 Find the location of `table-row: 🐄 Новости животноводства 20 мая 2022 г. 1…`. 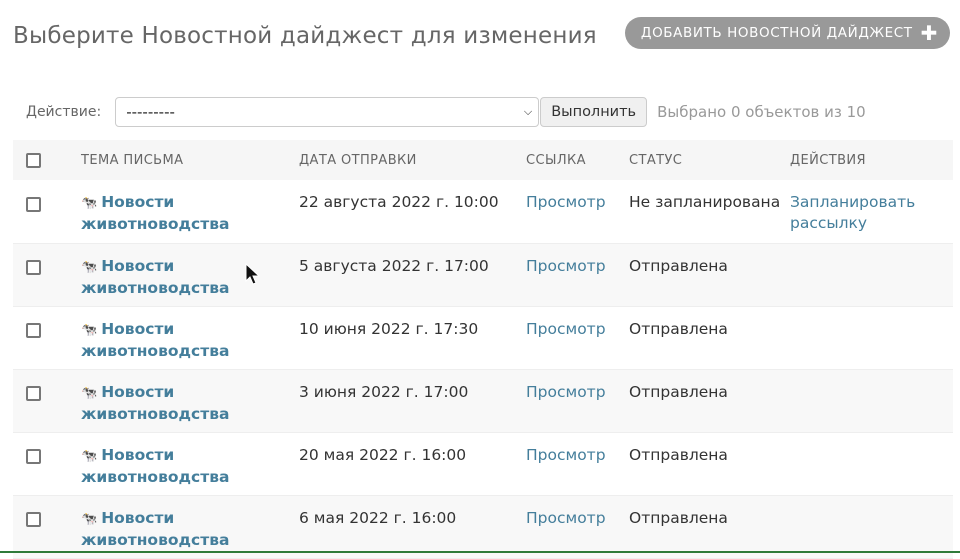

table-row: 🐄 Новости животноводства 20 мая 2022 г. 1… is located at coordinates (483, 463).